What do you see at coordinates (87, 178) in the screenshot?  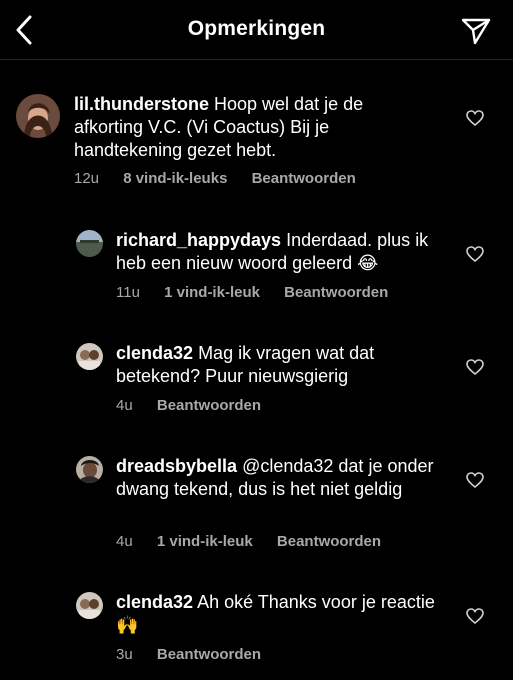 I see `comment-time: 12u` at bounding box center [87, 178].